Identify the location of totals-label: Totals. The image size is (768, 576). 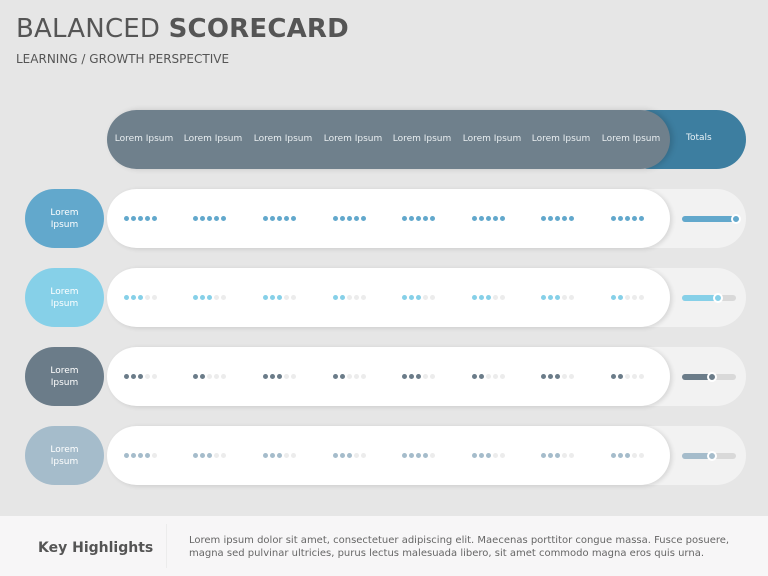
(699, 138).